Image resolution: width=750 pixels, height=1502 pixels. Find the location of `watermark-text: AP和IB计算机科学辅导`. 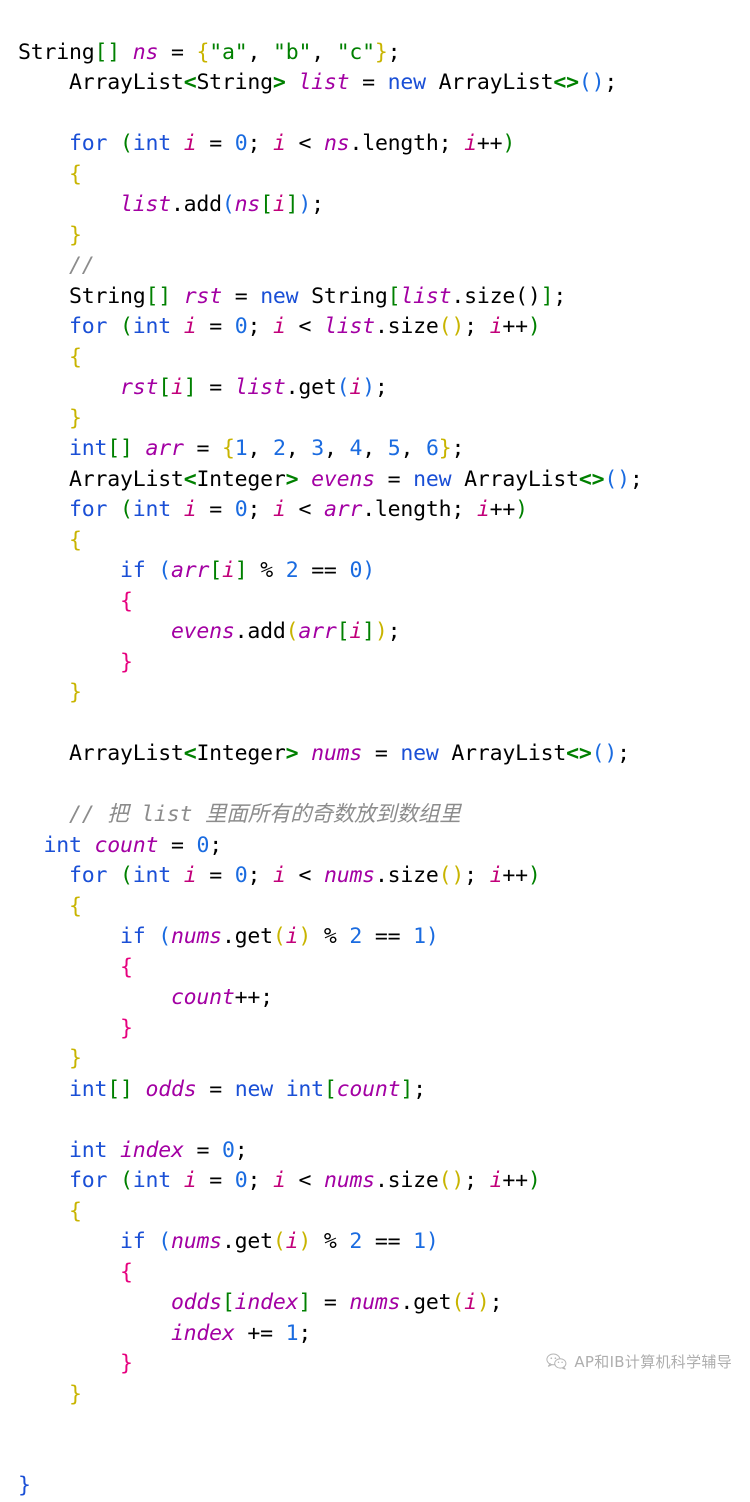

watermark-text: AP和IB计算机科学辅导 is located at coordinates (653, 1362).